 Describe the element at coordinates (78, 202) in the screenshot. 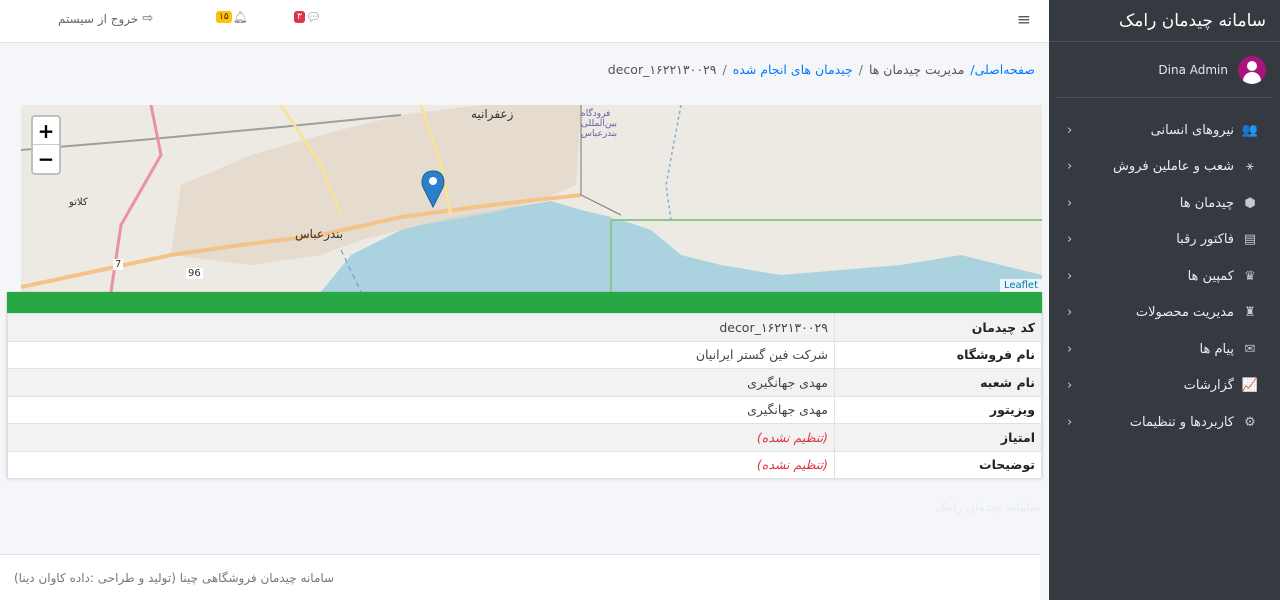

I see `map-label-village: کلاتو` at that location.